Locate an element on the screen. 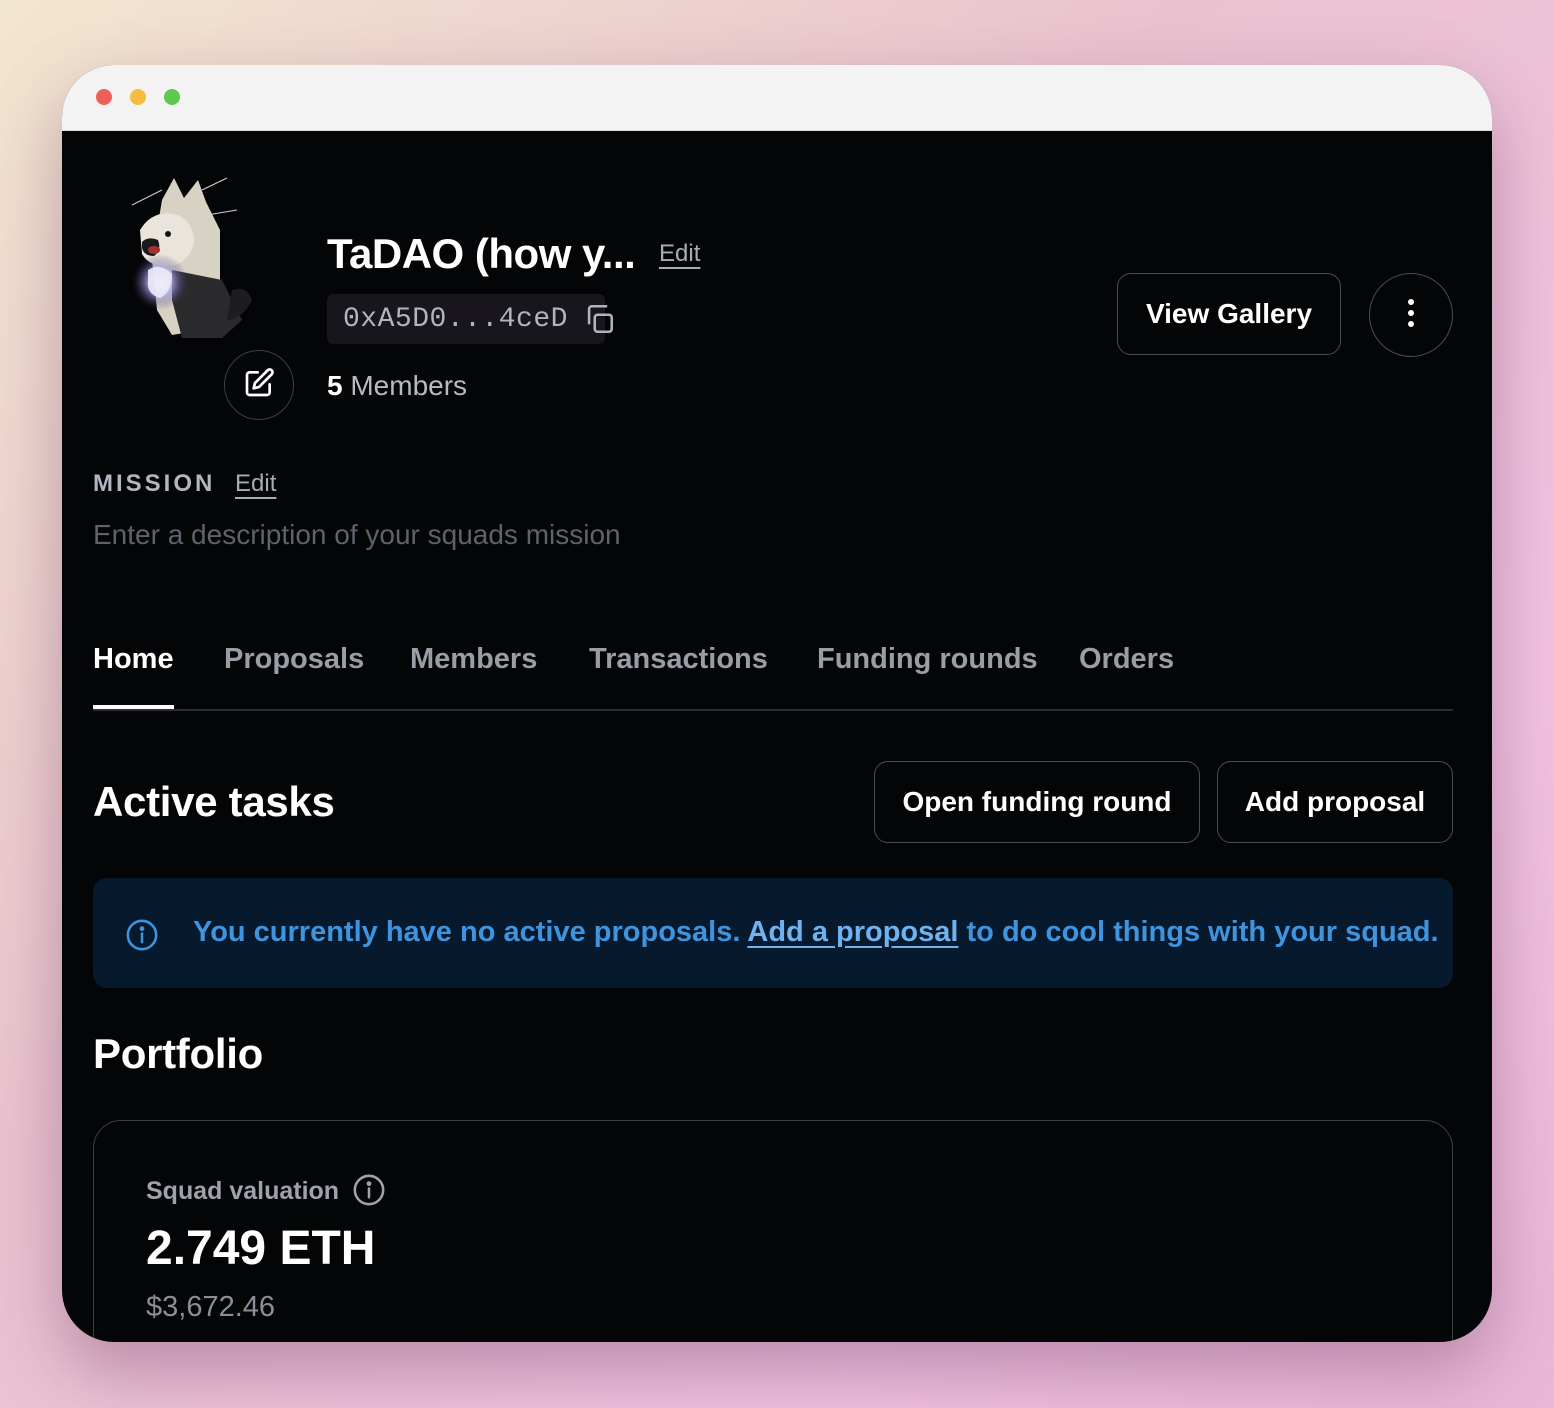 This screenshot has width=1554, height=1408. vertical-dots-icon is located at coordinates (1411, 315).